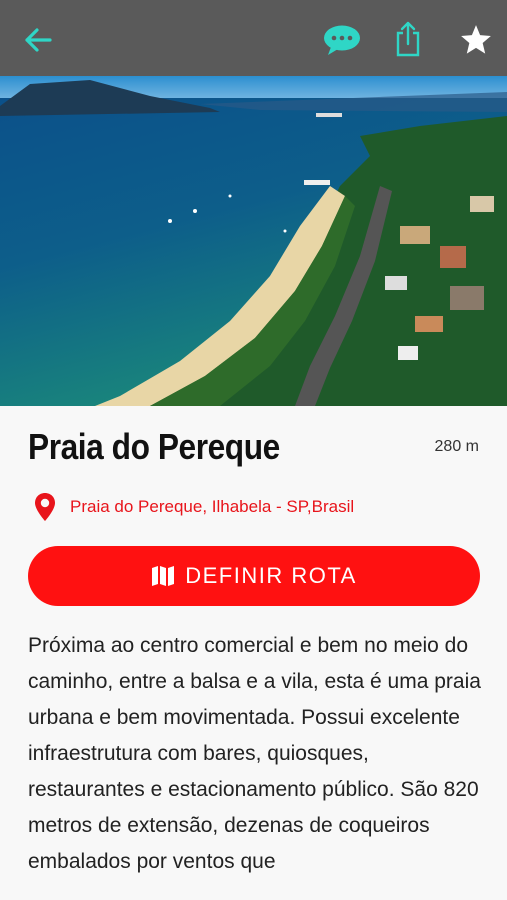  I want to click on chat-bubble-icon, so click(342, 40).